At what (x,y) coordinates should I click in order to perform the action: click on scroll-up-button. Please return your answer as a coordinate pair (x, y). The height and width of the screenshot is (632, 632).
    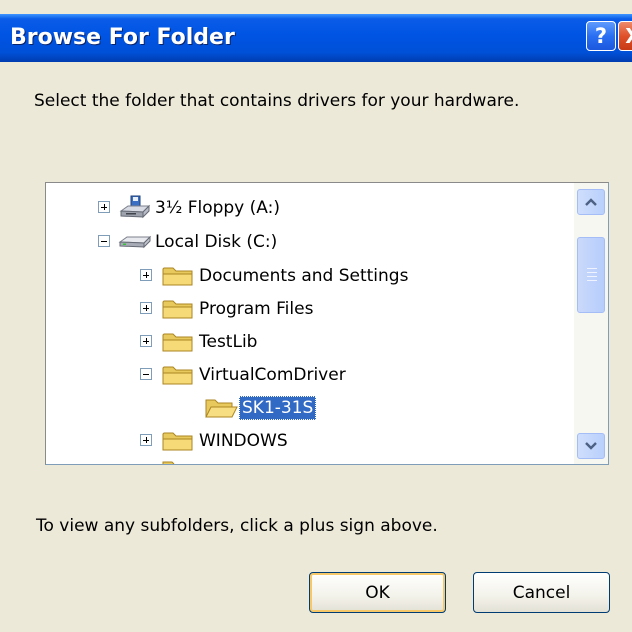
    Looking at the image, I should click on (591, 202).